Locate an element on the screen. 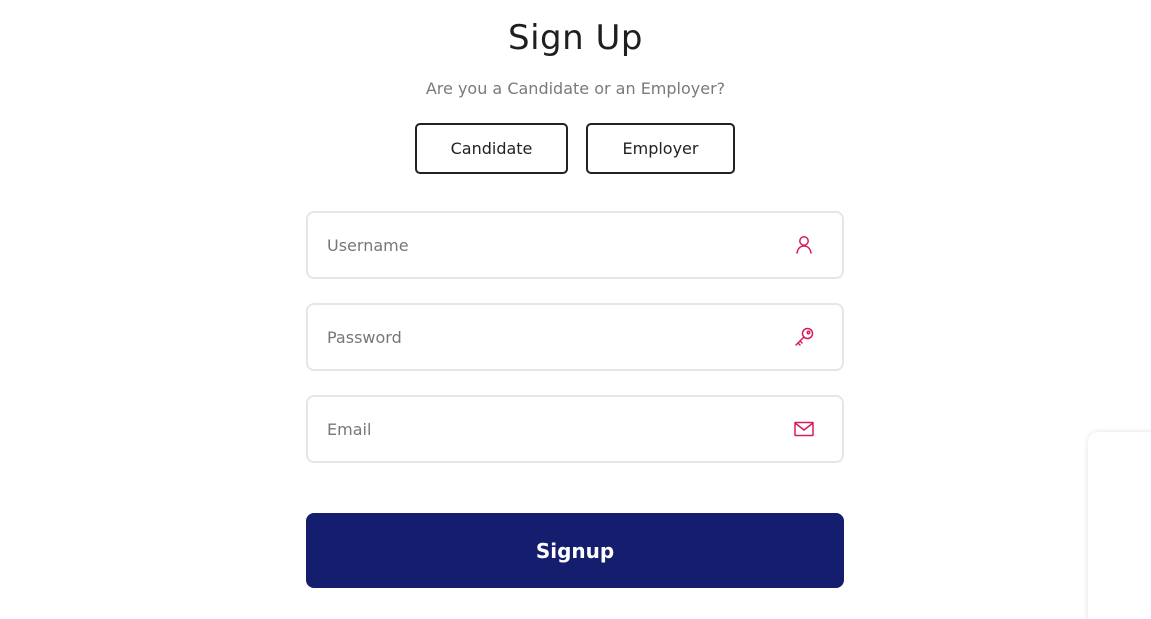  role-question: Are you a Candidate or an Employer? is located at coordinates (575, 88).